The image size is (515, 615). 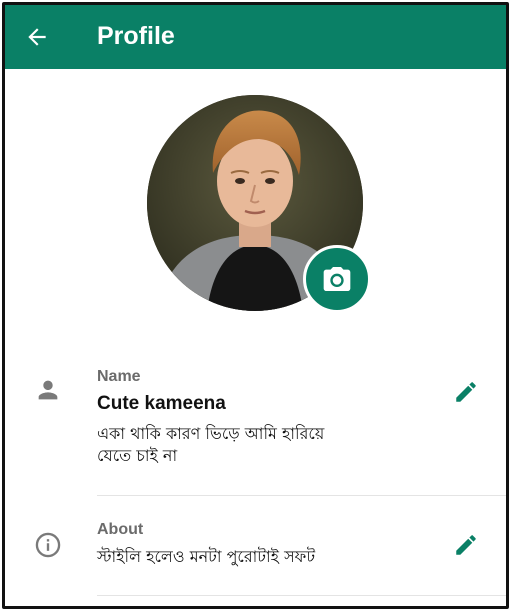 I want to click on edit-name-button, so click(x=466, y=392).